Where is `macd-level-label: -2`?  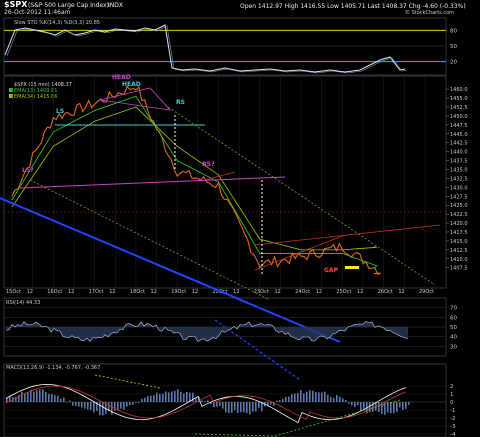
macd-level-label: -2 is located at coordinates (452, 419).